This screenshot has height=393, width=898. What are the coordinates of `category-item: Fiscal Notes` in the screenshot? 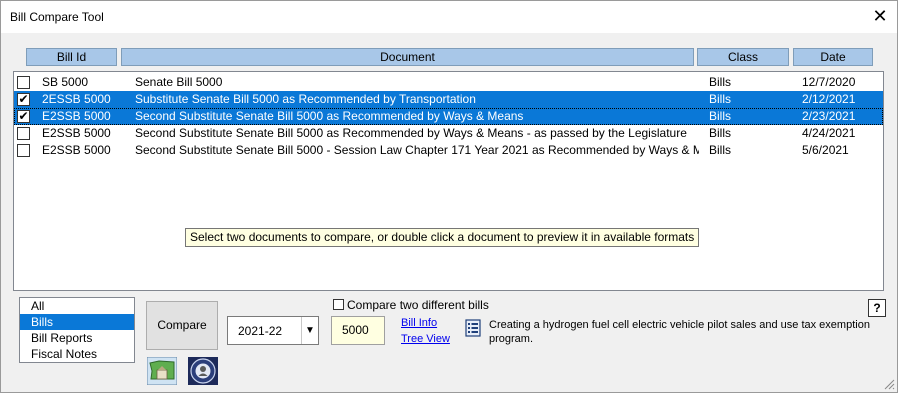 It's located at (77, 354).